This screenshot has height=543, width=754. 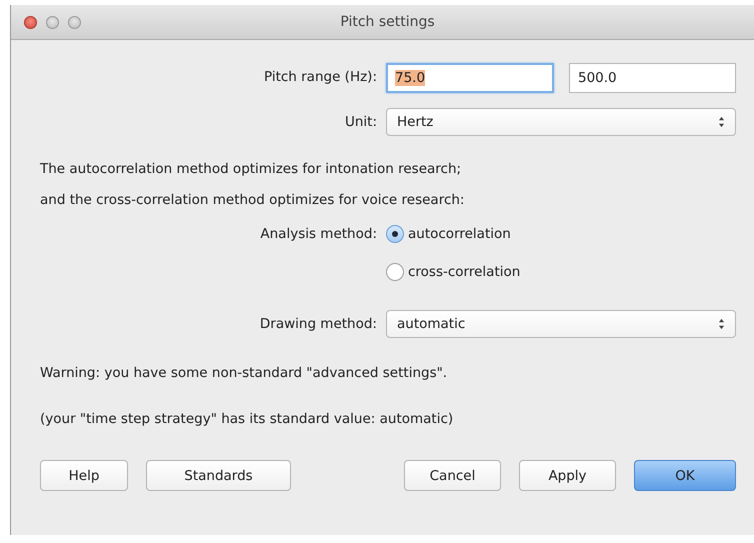 What do you see at coordinates (561, 324) in the screenshot?
I see `dropdown: automatic` at bounding box center [561, 324].